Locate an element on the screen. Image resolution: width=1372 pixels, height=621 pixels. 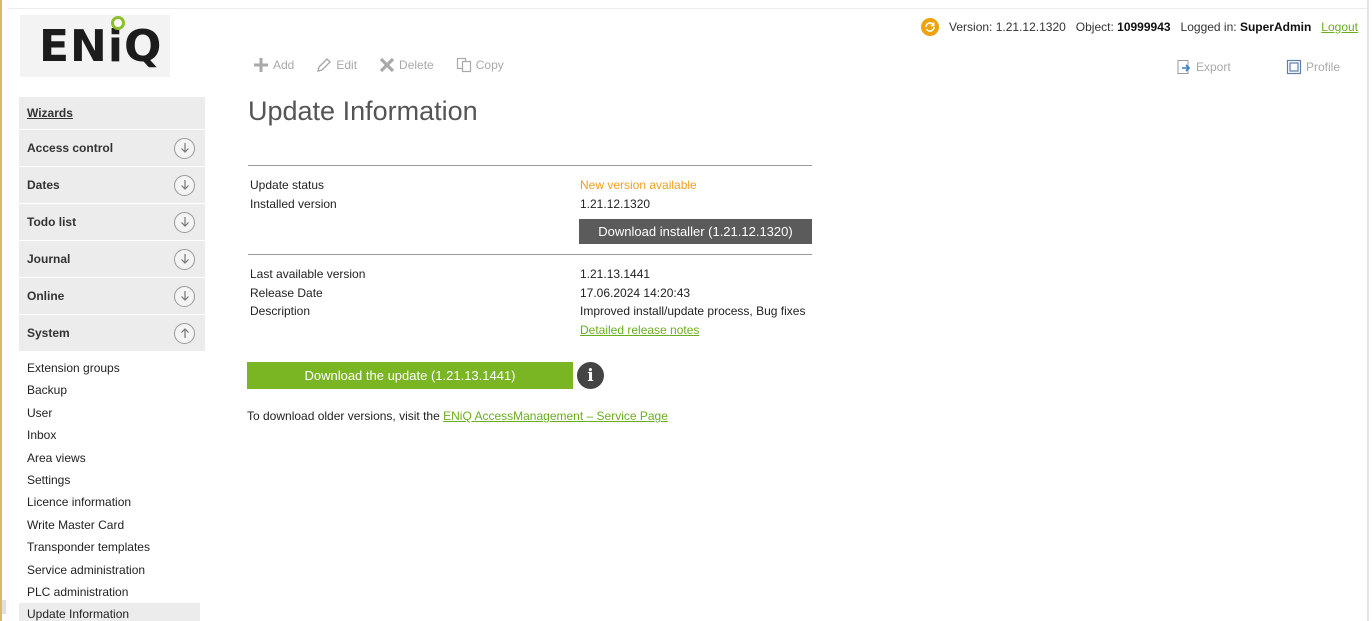
logged-info: Logged in: SuperAdmin is located at coordinates (1246, 27).